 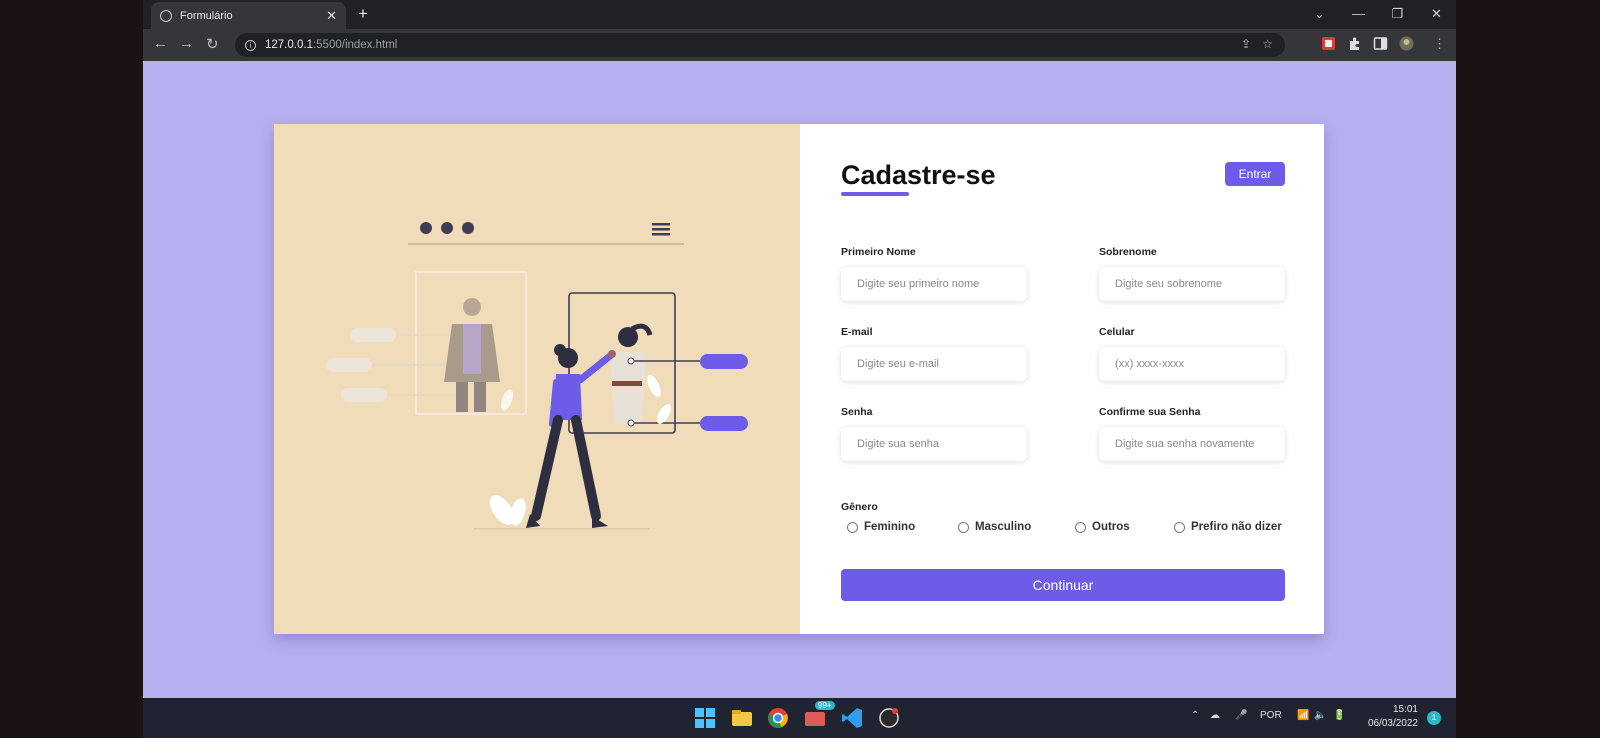 I want to click on globe-icon, so click(x=166, y=15).